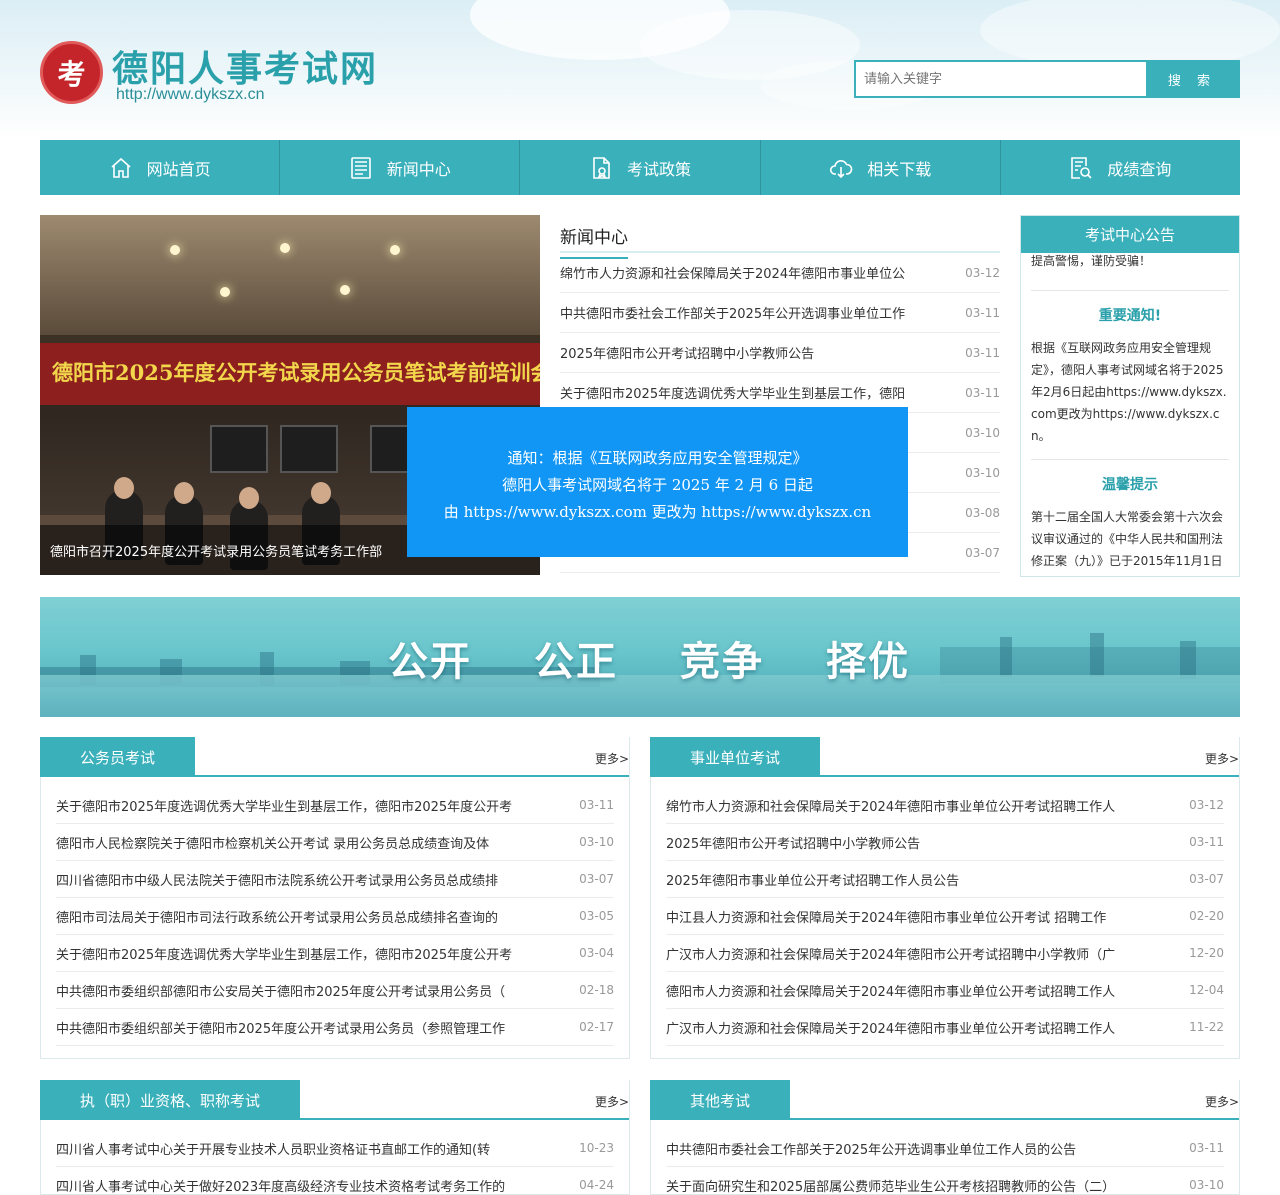  Describe the element at coordinates (121, 167) in the screenshot. I see `home-icon` at that location.